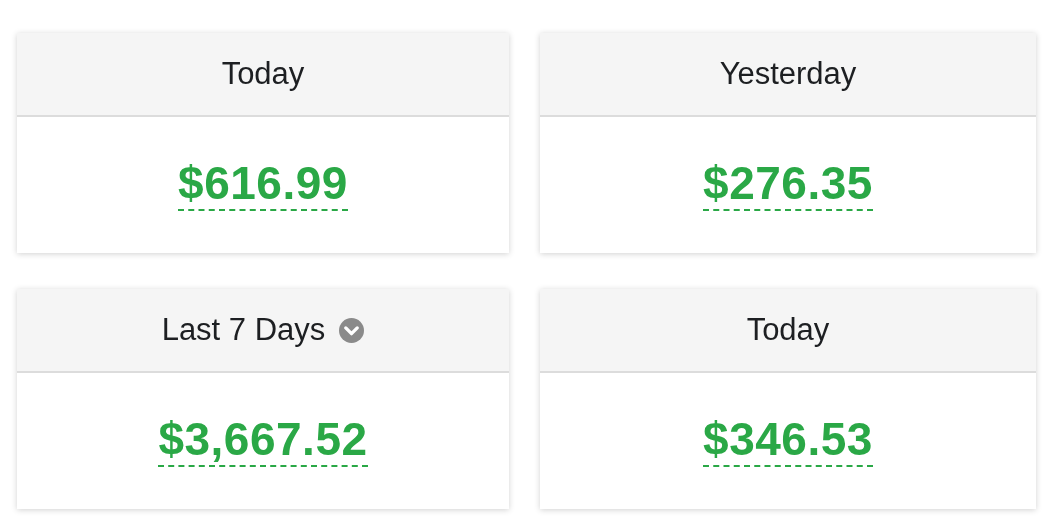 This screenshot has width=1052, height=532. I want to click on amount-value: $3,667.52, so click(263, 441).